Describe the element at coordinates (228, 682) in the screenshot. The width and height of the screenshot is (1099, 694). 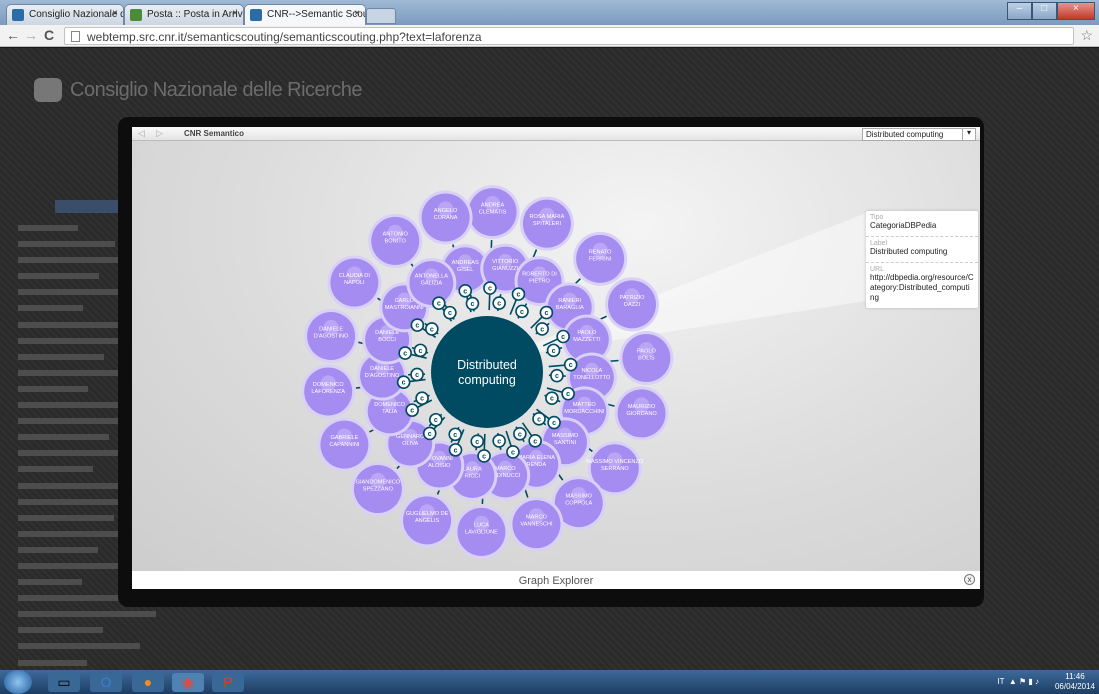
I see `powerpoint-icon: P` at that location.